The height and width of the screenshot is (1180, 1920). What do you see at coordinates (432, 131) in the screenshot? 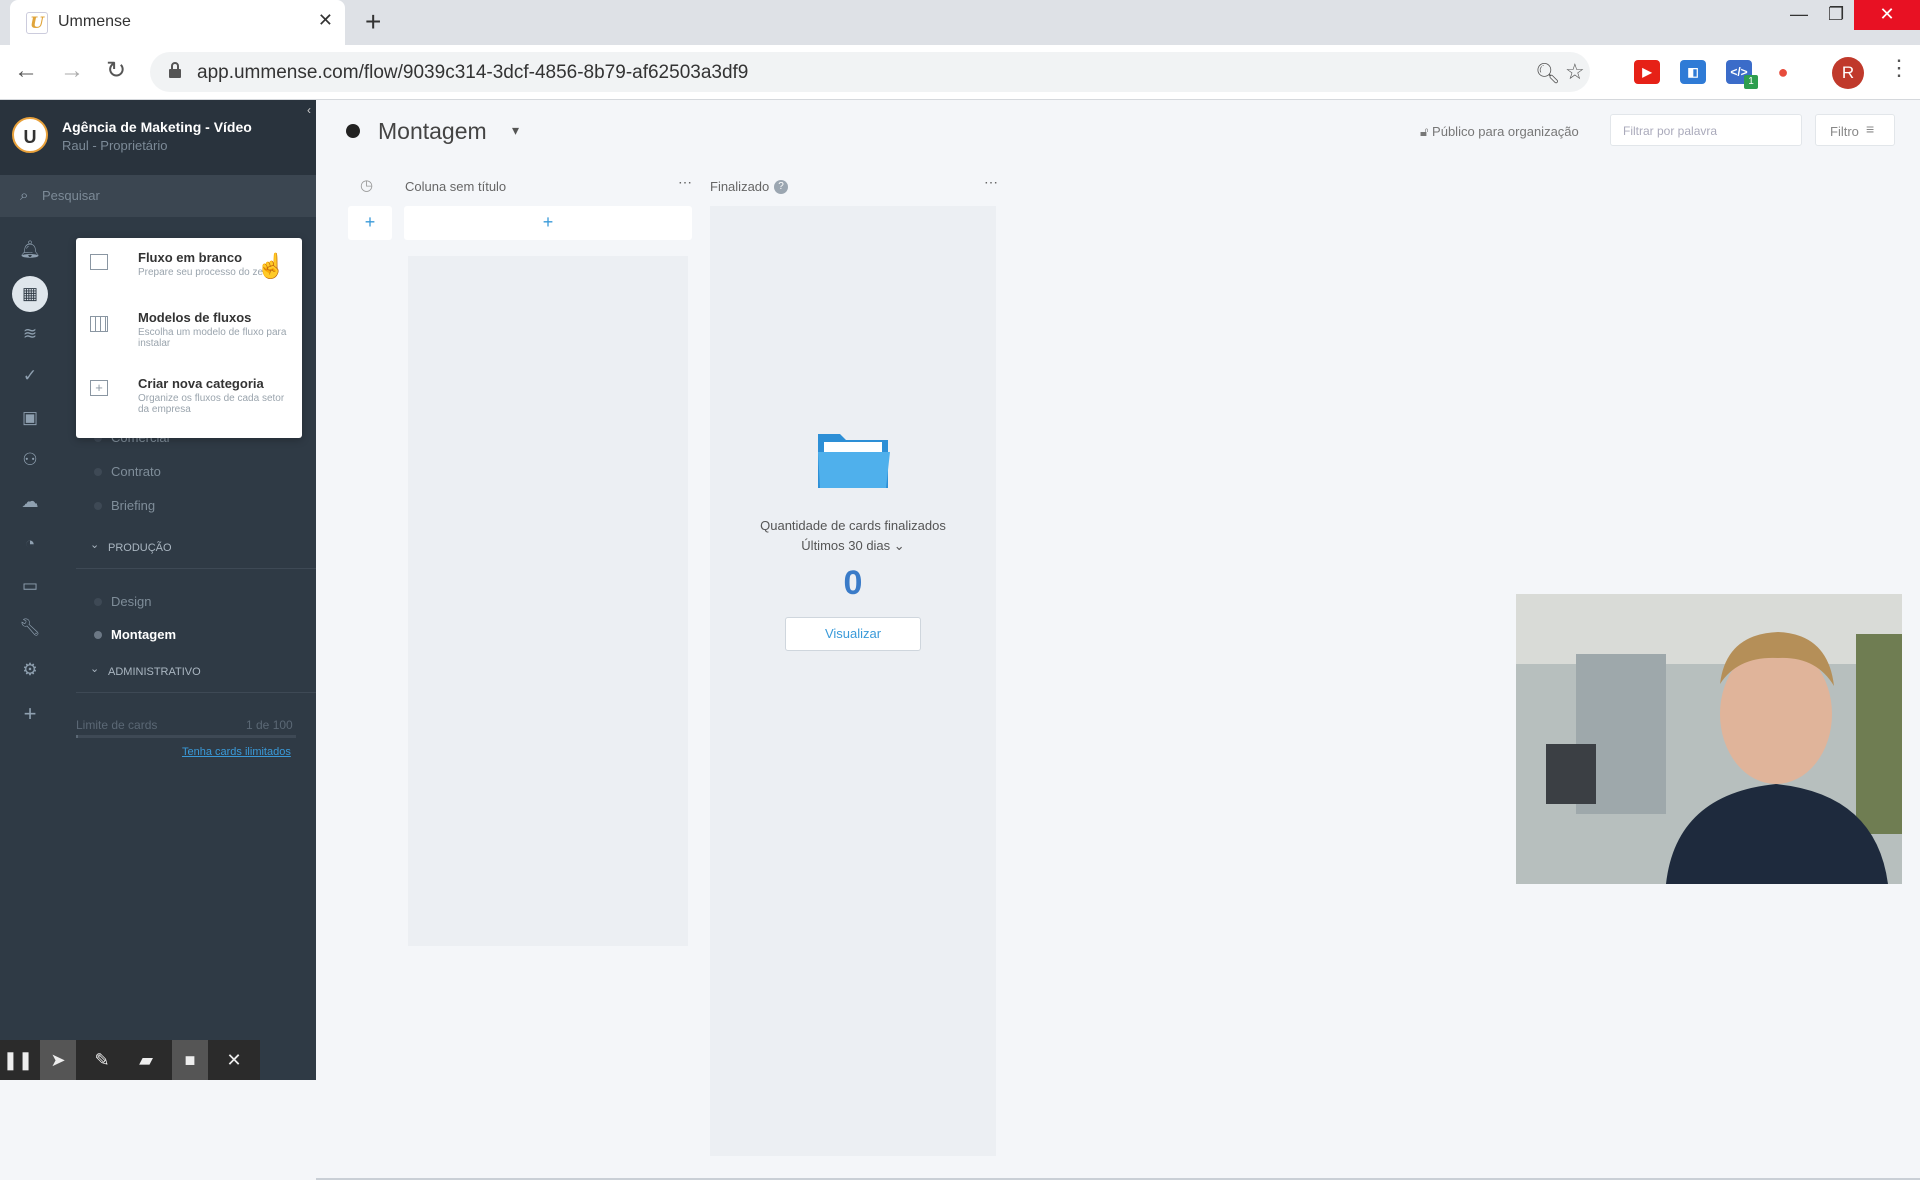
I see `flow-title: Montagem` at bounding box center [432, 131].